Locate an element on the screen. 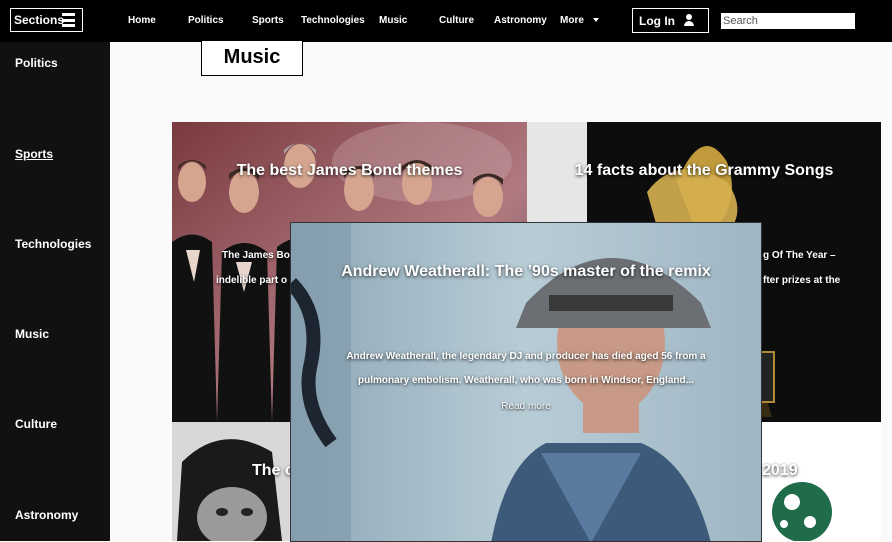 This screenshot has height=542, width=892. nav-politics: Politics is located at coordinates (206, 20).